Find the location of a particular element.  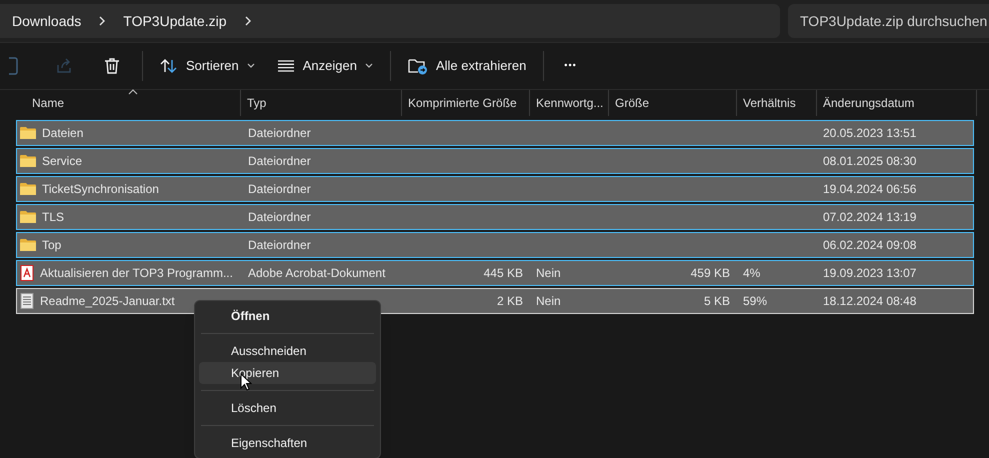

compressed-size: 2 KB is located at coordinates (509, 301).